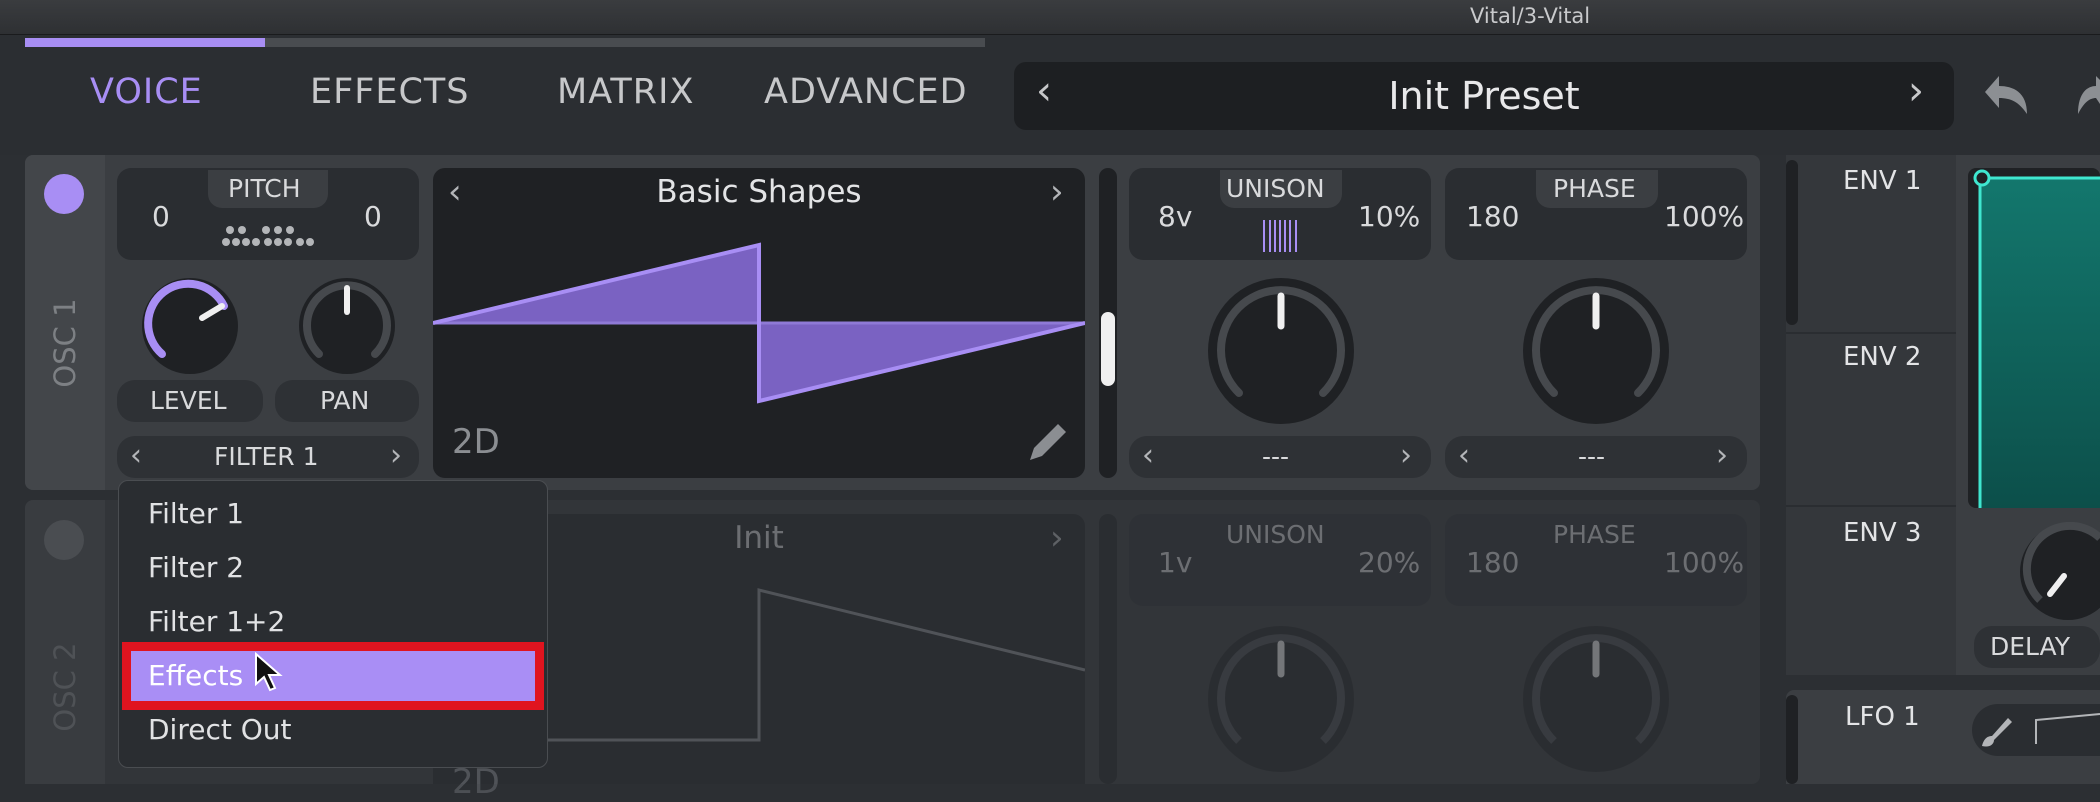 This screenshot has width=2100, height=802. Describe the element at coordinates (1148, 455) in the screenshot. I see `unison-prev-icon: ‹` at that location.